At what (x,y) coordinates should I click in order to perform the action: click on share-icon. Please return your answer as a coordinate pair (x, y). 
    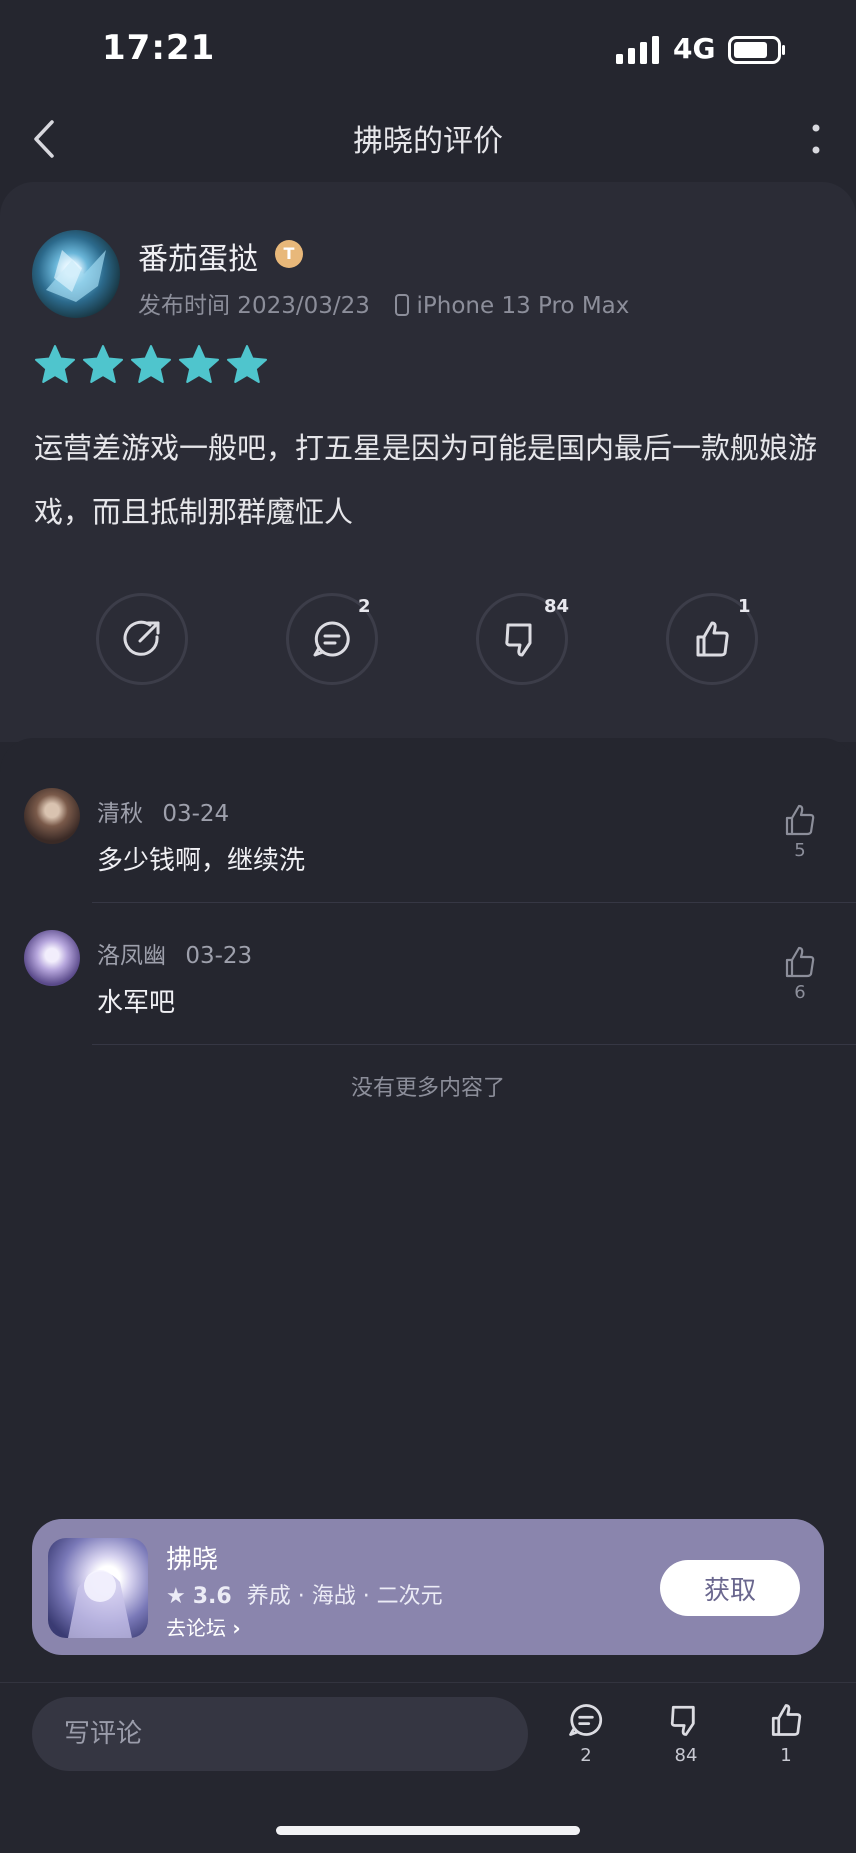
    Looking at the image, I should click on (141, 638).